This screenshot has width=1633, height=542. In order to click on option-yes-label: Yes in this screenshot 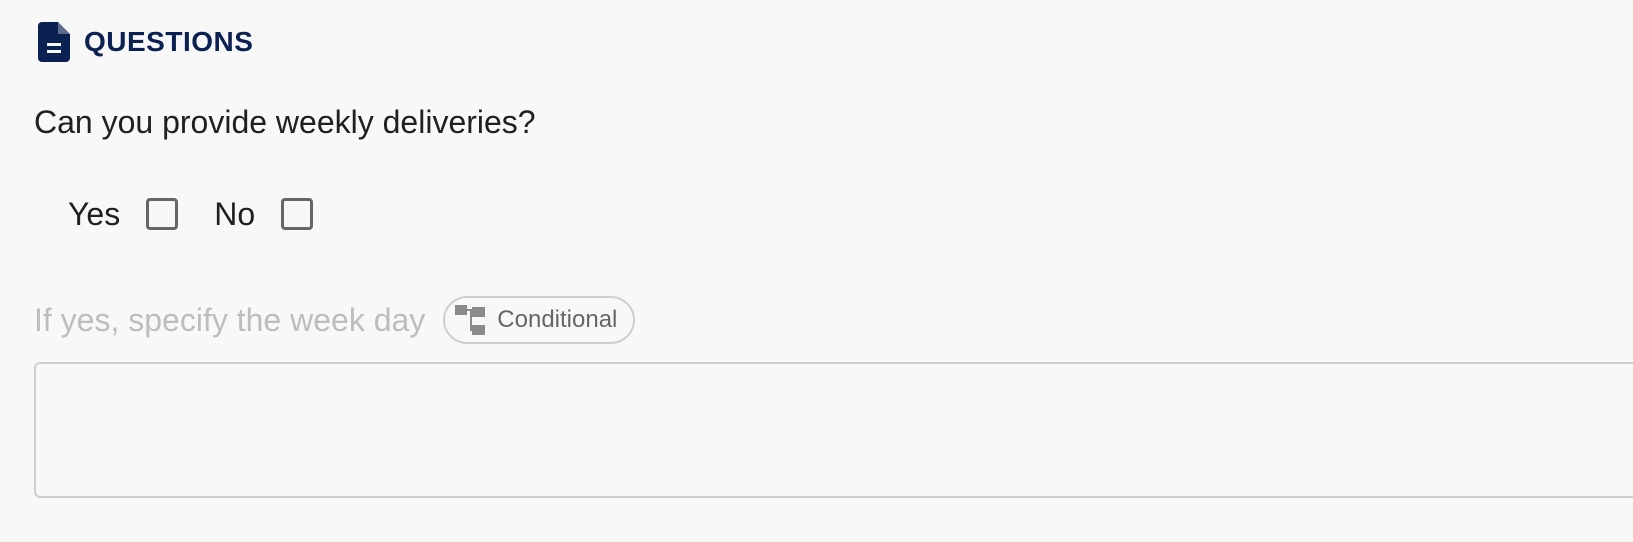, I will do `click(94, 213)`.